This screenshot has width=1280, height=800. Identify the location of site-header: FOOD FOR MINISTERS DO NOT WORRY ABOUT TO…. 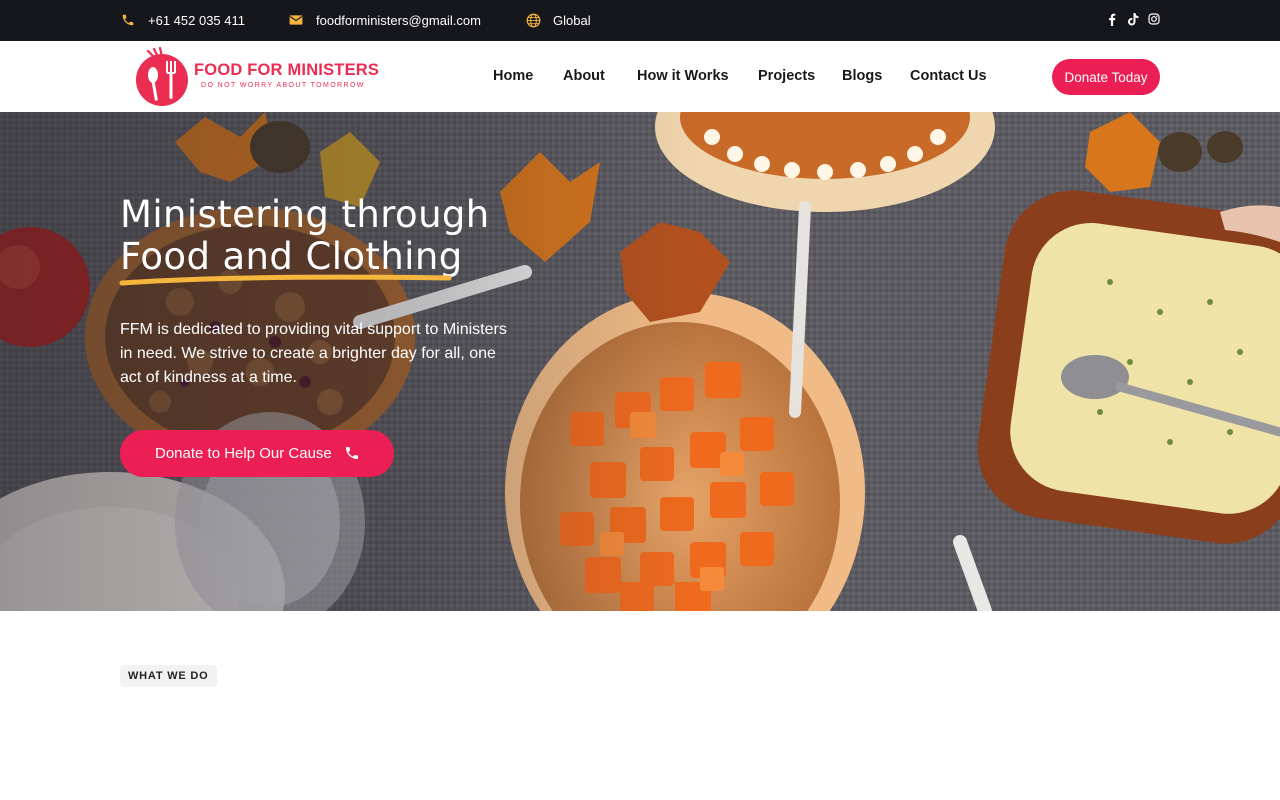
(640, 76).